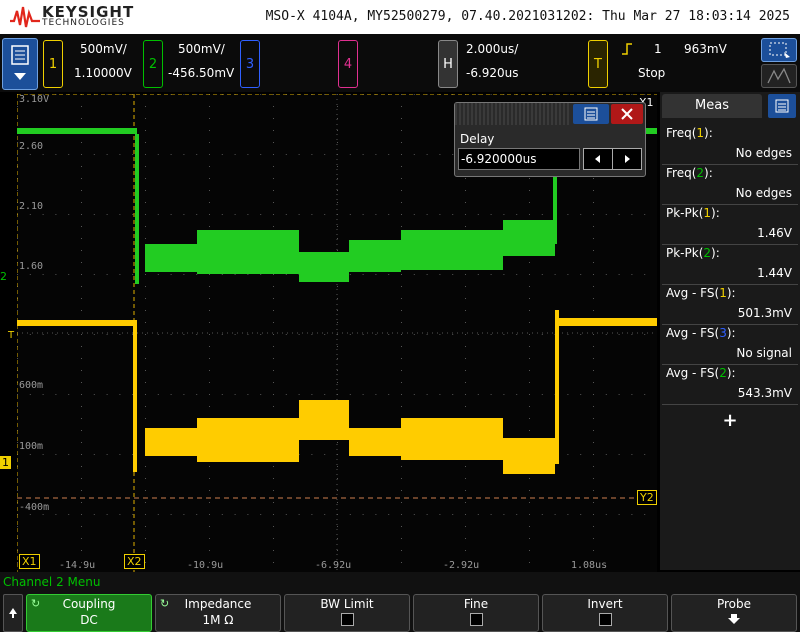  I want to click on cursor-x1-marker: X1, so click(29, 561).